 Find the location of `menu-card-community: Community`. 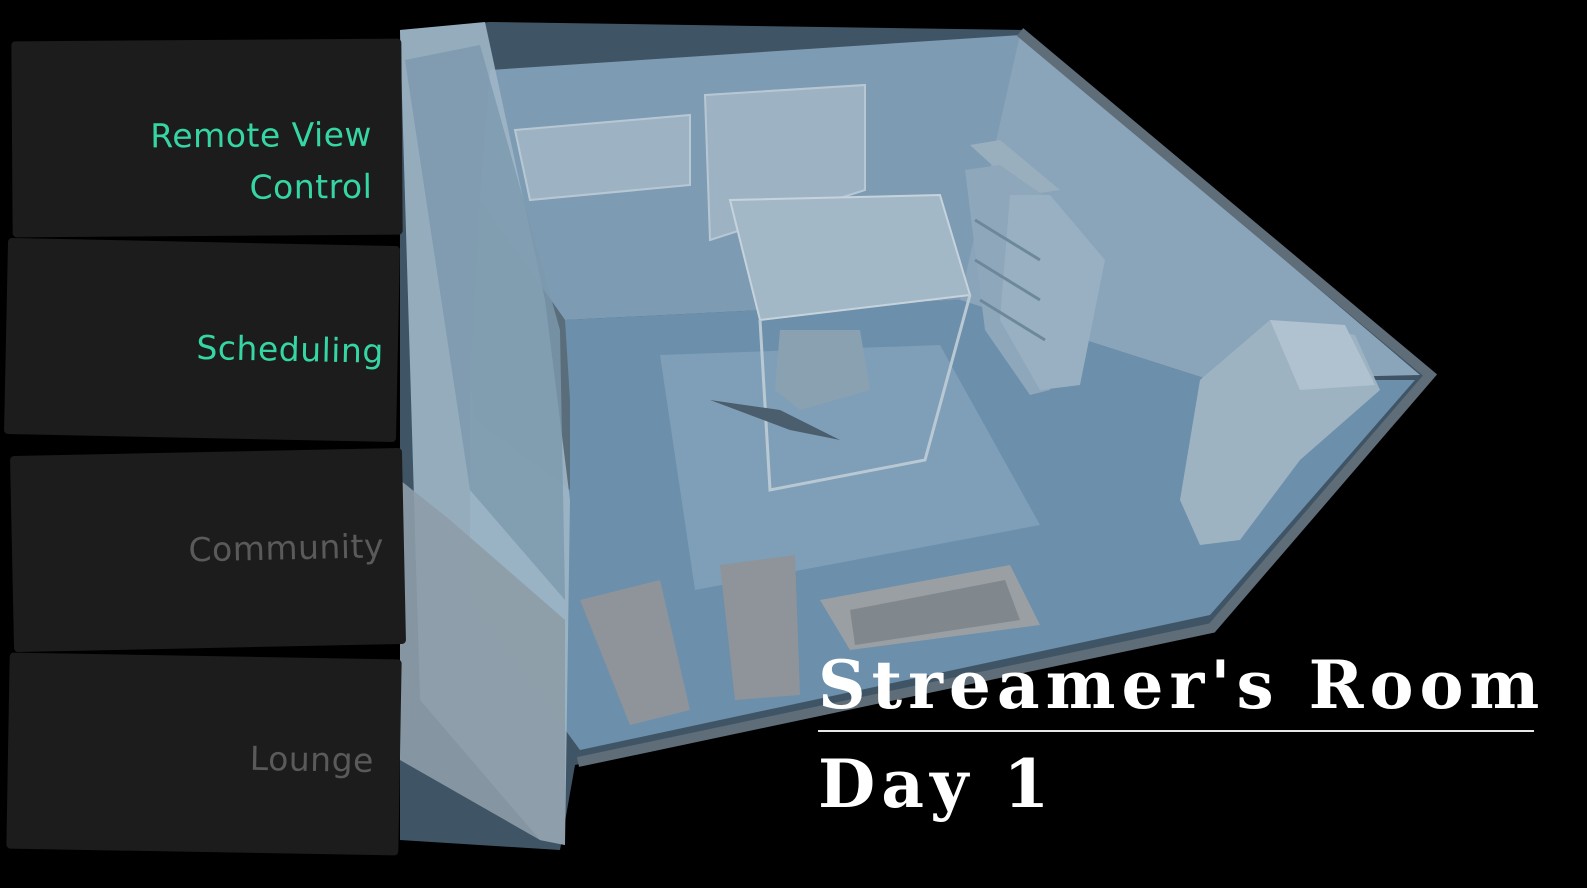

menu-card-community: Community is located at coordinates (208, 550).